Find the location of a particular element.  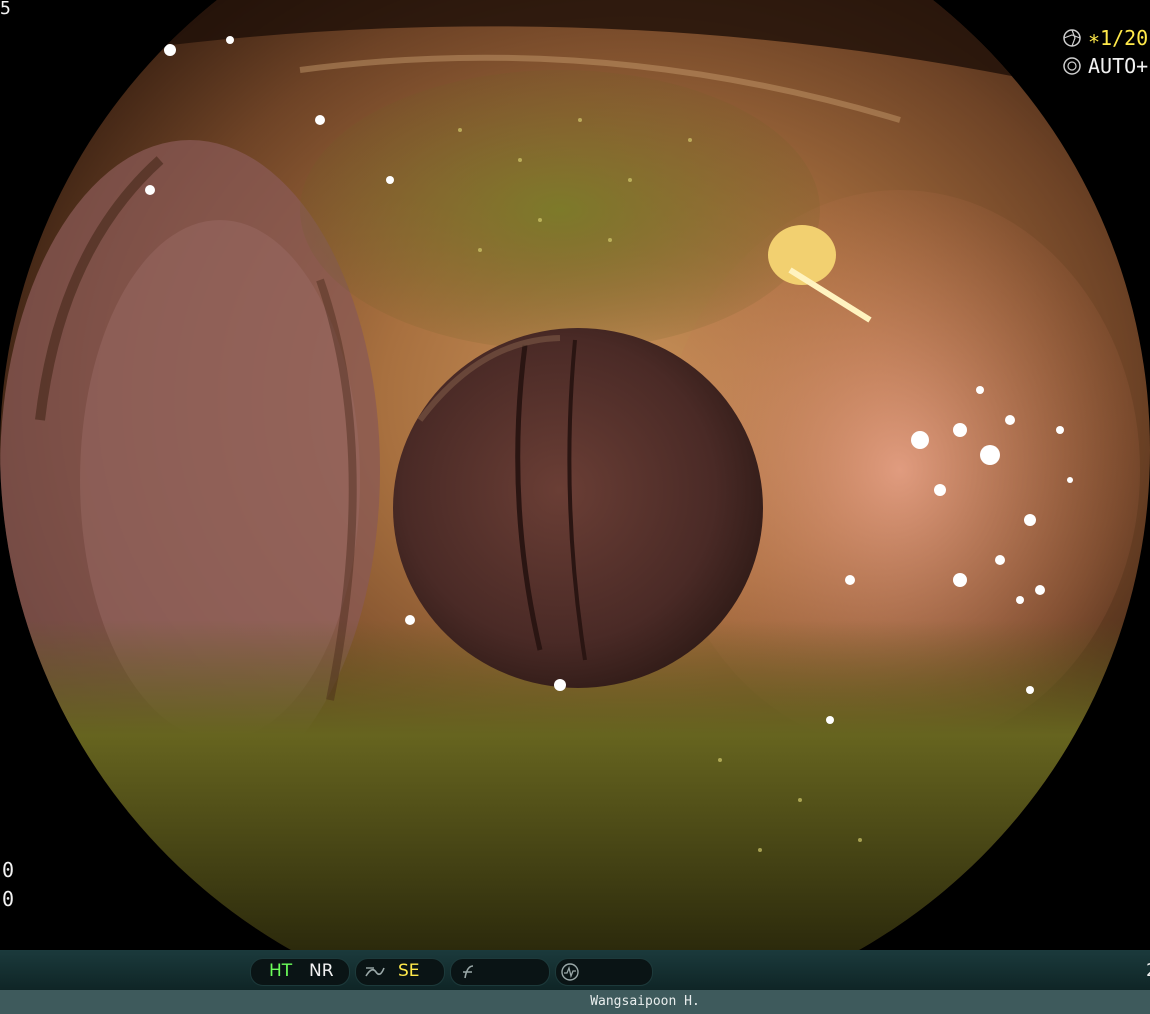

iris-icon is located at coordinates (1072, 66).